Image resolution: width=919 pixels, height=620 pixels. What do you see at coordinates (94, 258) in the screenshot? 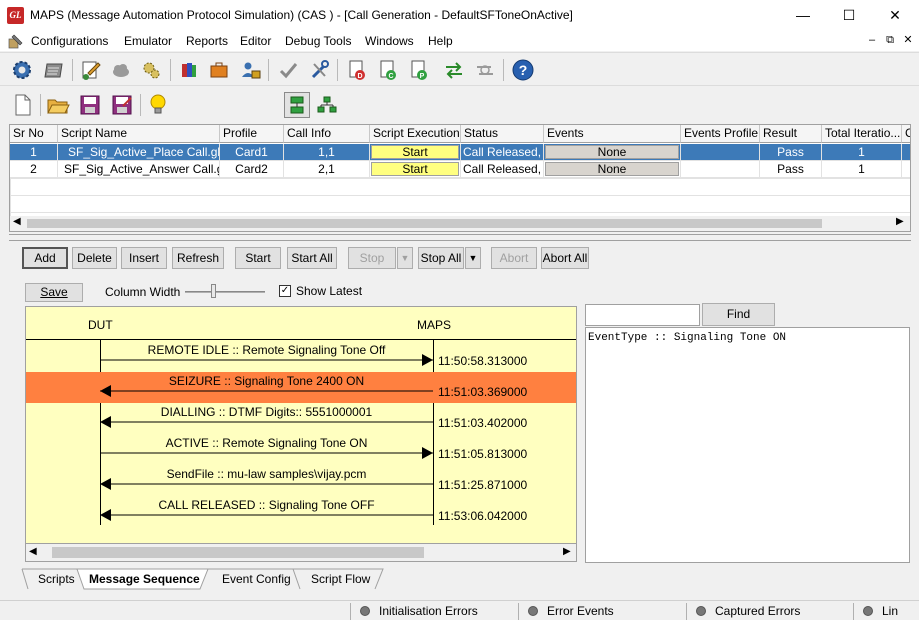
I see `delete-button: Delete` at bounding box center [94, 258].